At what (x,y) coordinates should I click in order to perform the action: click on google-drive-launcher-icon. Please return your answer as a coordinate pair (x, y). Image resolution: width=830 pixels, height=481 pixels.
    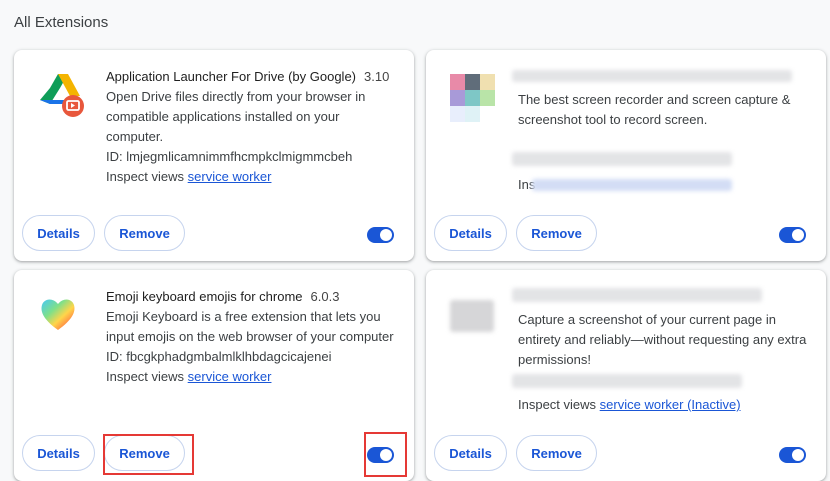
    Looking at the image, I should click on (62, 94).